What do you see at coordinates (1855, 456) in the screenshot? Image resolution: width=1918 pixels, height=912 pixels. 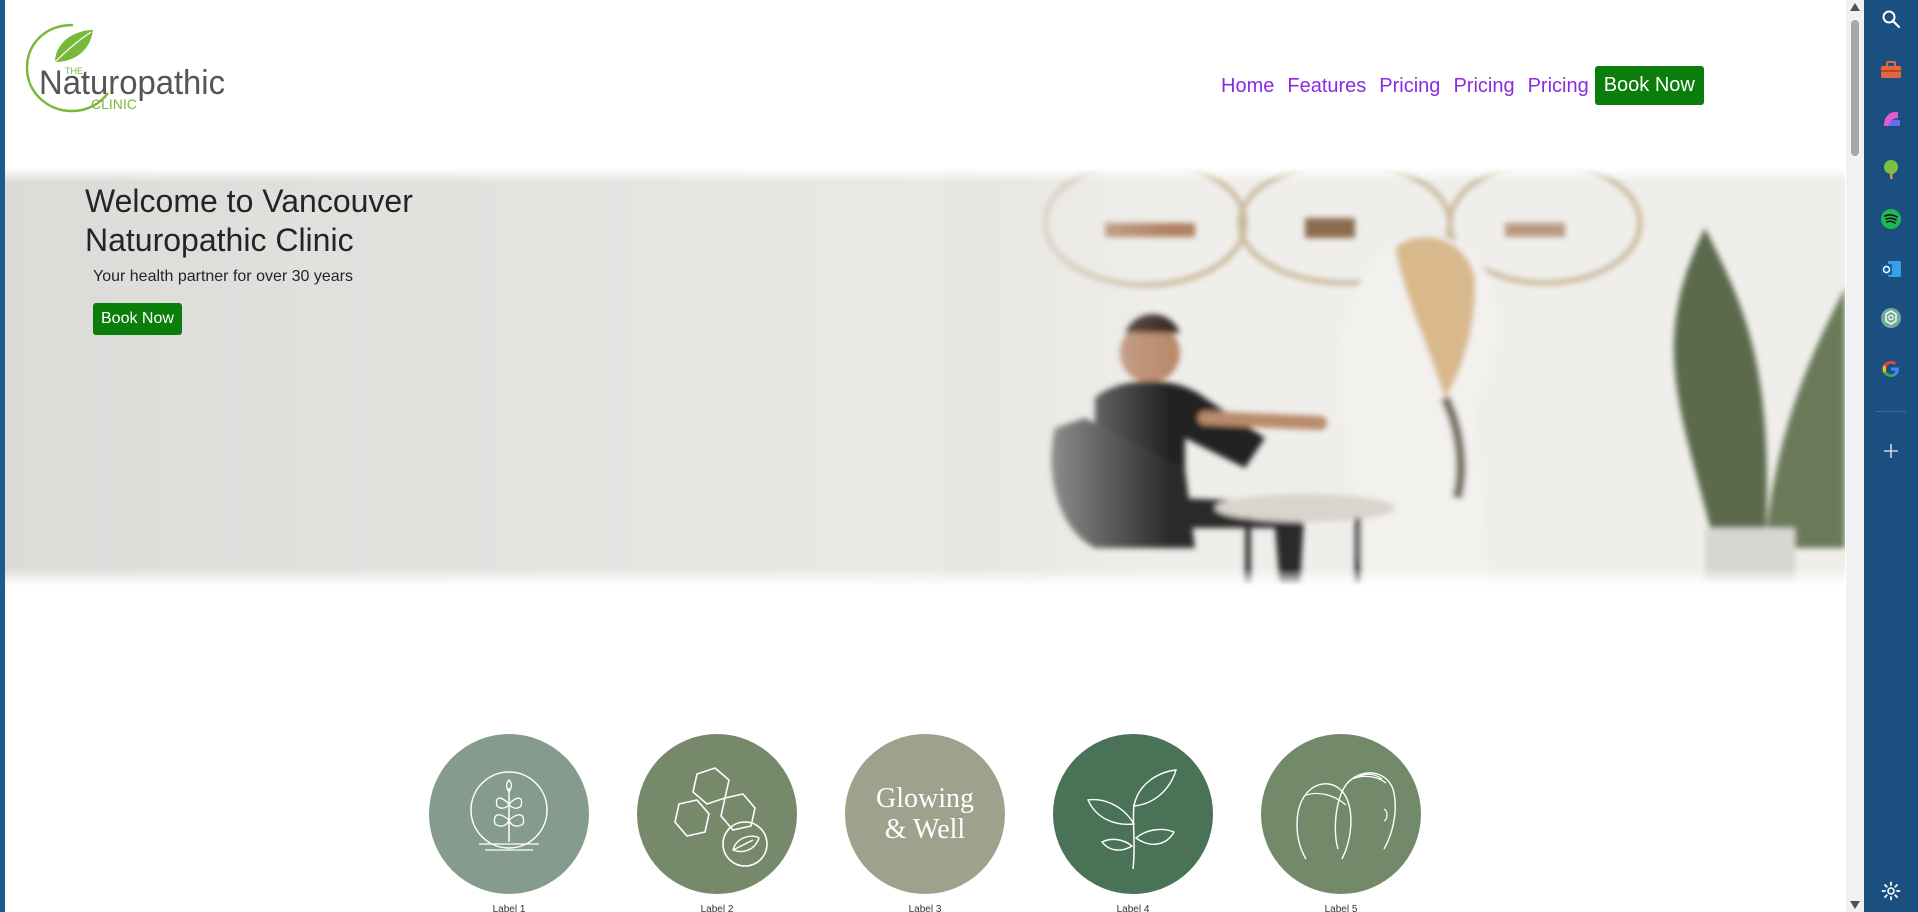 I see `page-scrollbar` at bounding box center [1855, 456].